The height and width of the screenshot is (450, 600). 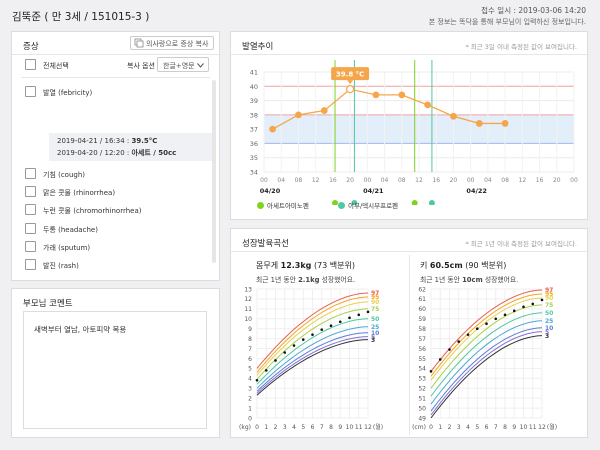 What do you see at coordinates (368, 205) in the screenshot?
I see `legend-ibuprofen: 이부/덱시부프로펜` at bounding box center [368, 205].